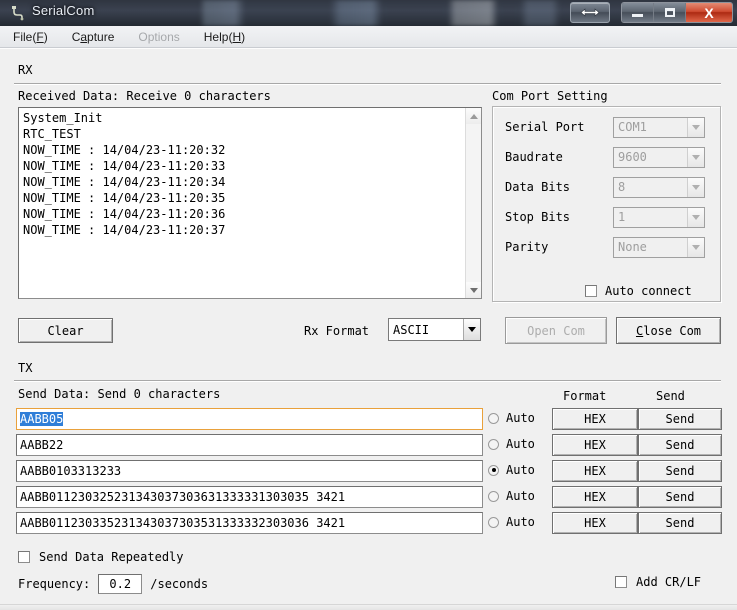 This screenshot has height=610, width=737. Describe the element at coordinates (511, 444) in the screenshot. I see `auto-radio-row-2: Auto` at that location.